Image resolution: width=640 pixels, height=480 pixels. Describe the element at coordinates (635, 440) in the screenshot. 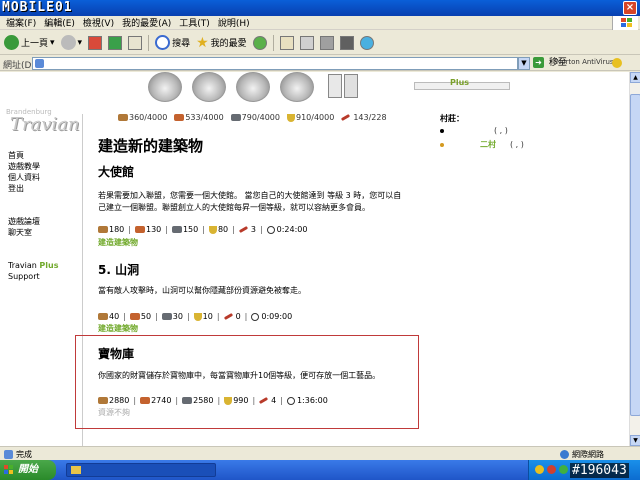

I see `scroll-down-button: ▼` at that location.